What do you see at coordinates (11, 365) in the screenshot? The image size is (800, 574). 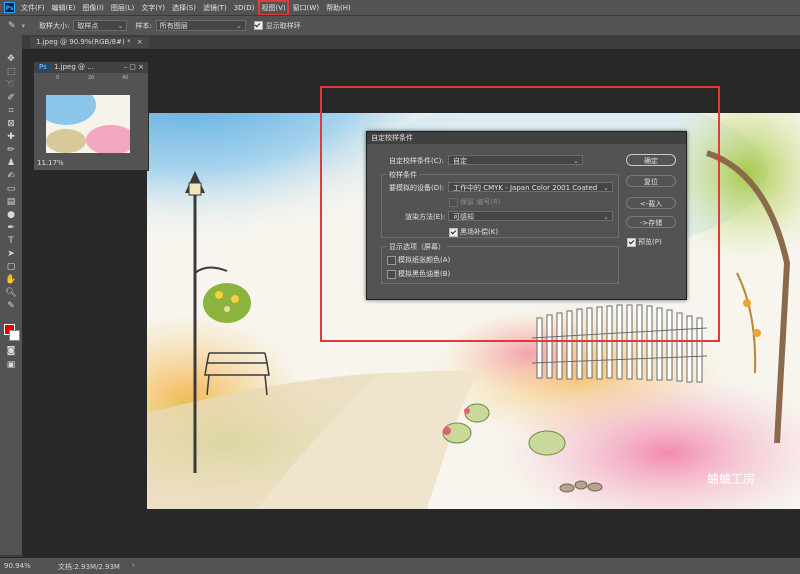 I see `screen-mode-icon: ▣` at bounding box center [11, 365].